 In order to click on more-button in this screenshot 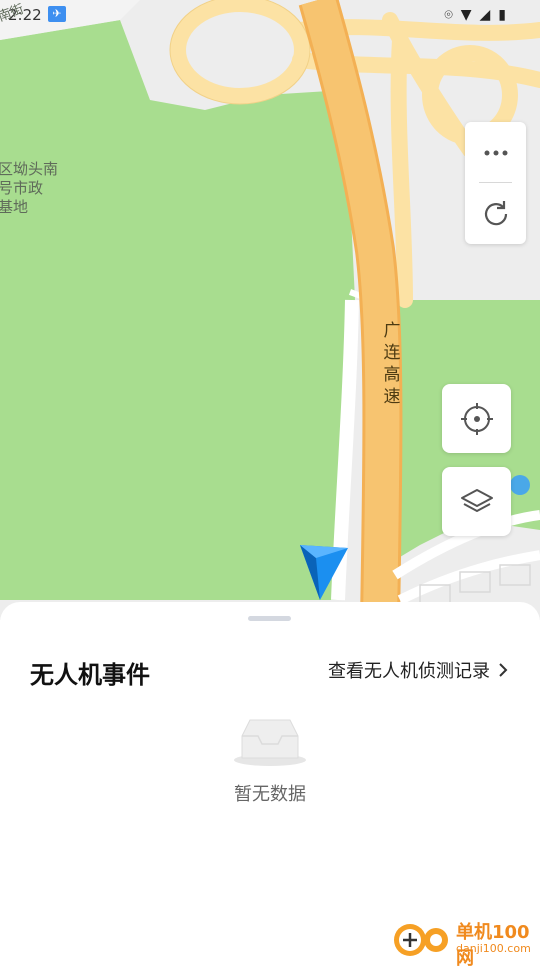, I will do `click(495, 152)`.